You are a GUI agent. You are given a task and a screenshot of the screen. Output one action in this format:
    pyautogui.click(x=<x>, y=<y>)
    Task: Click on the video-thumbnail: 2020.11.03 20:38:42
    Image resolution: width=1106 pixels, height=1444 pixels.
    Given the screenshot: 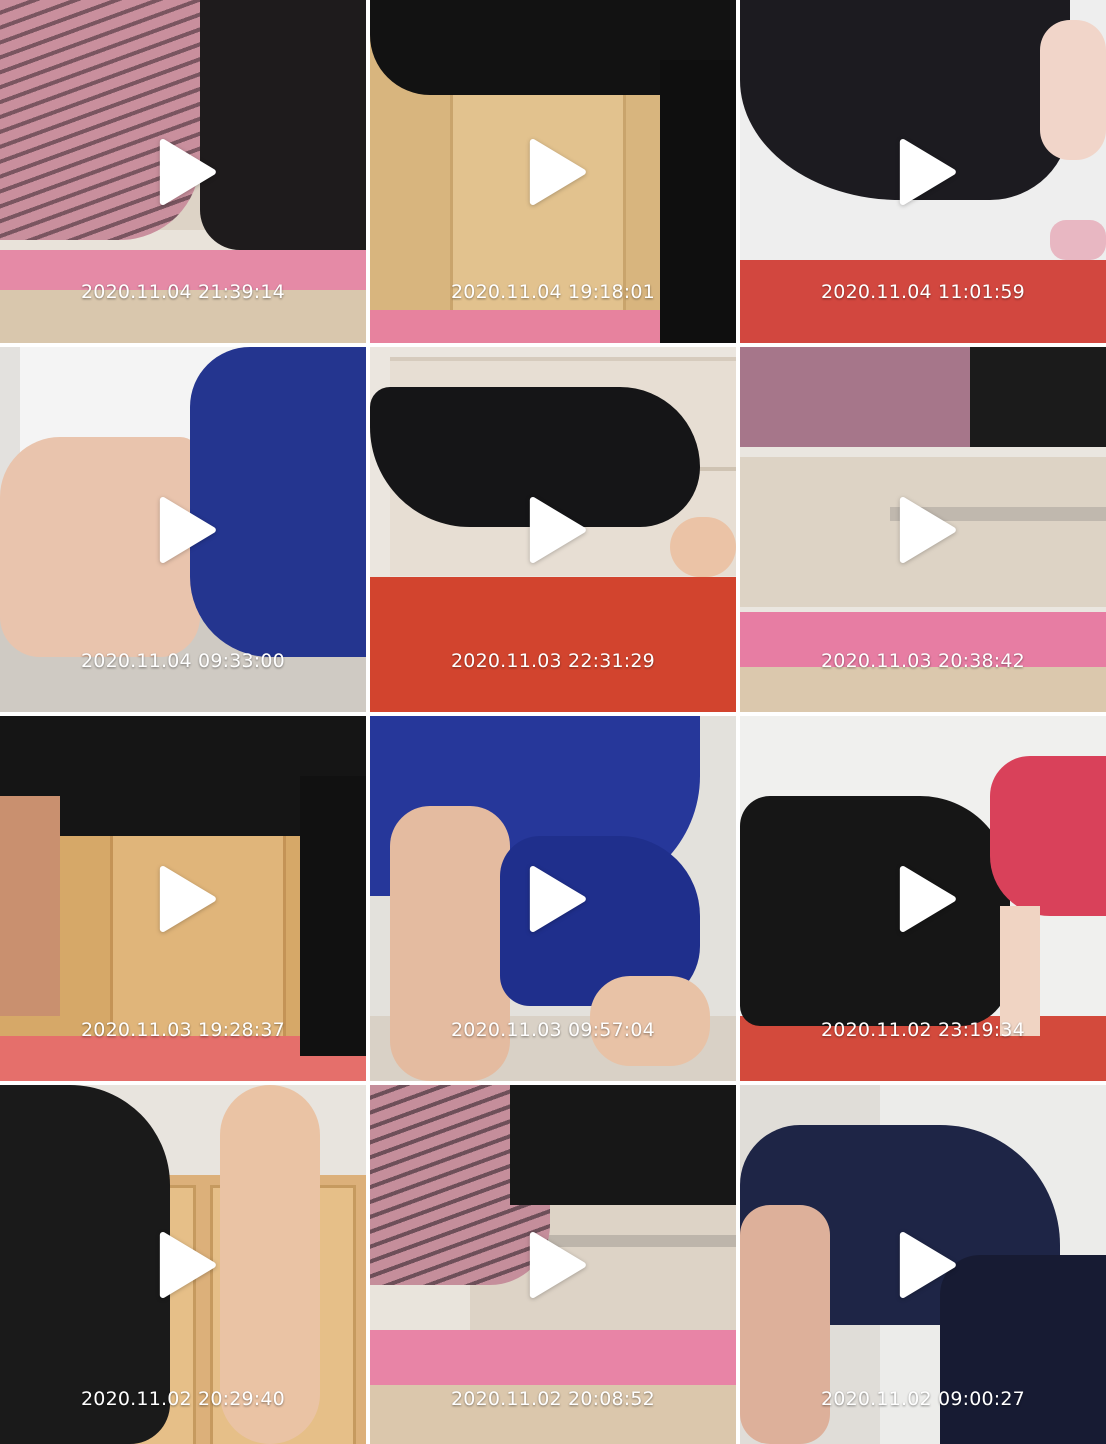 What is the action you would take?
    pyautogui.click(x=923, y=529)
    